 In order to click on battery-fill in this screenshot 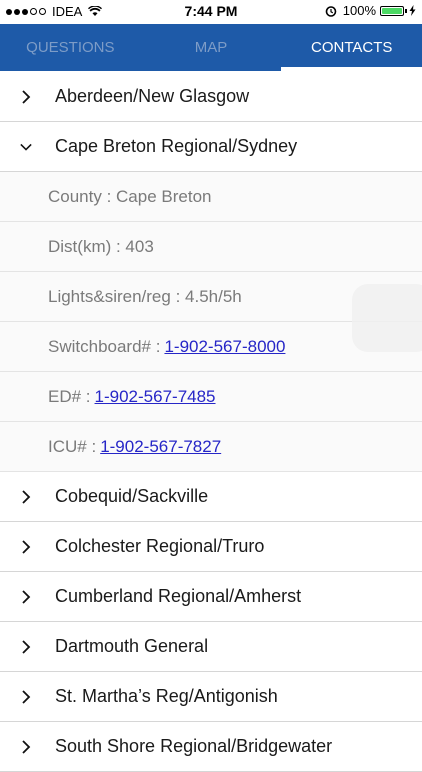, I will do `click(392, 10)`.